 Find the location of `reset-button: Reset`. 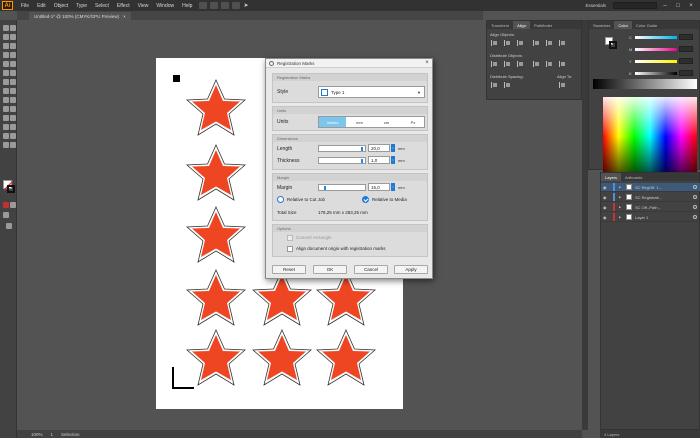

reset-button: Reset is located at coordinates (289, 269).